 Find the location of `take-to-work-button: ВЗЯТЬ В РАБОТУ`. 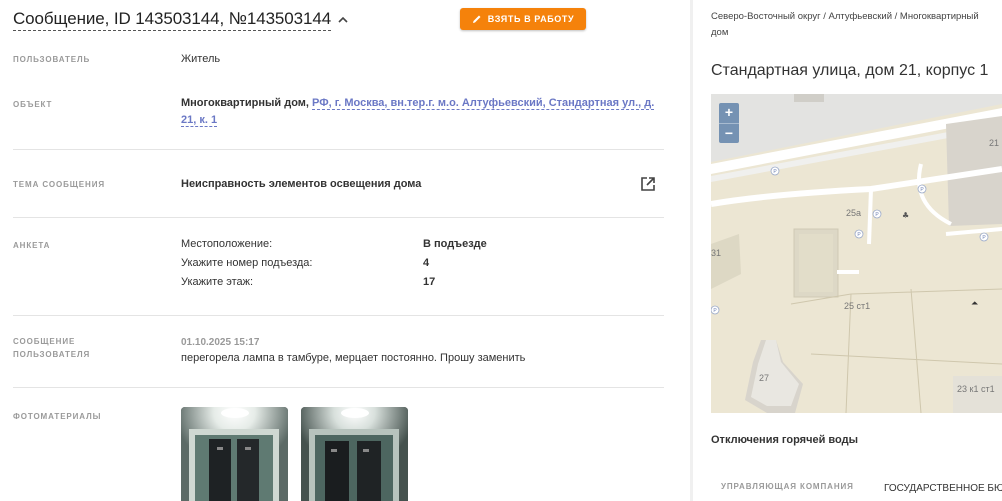

take-to-work-button: ВЗЯТЬ В РАБОТУ is located at coordinates (523, 19).